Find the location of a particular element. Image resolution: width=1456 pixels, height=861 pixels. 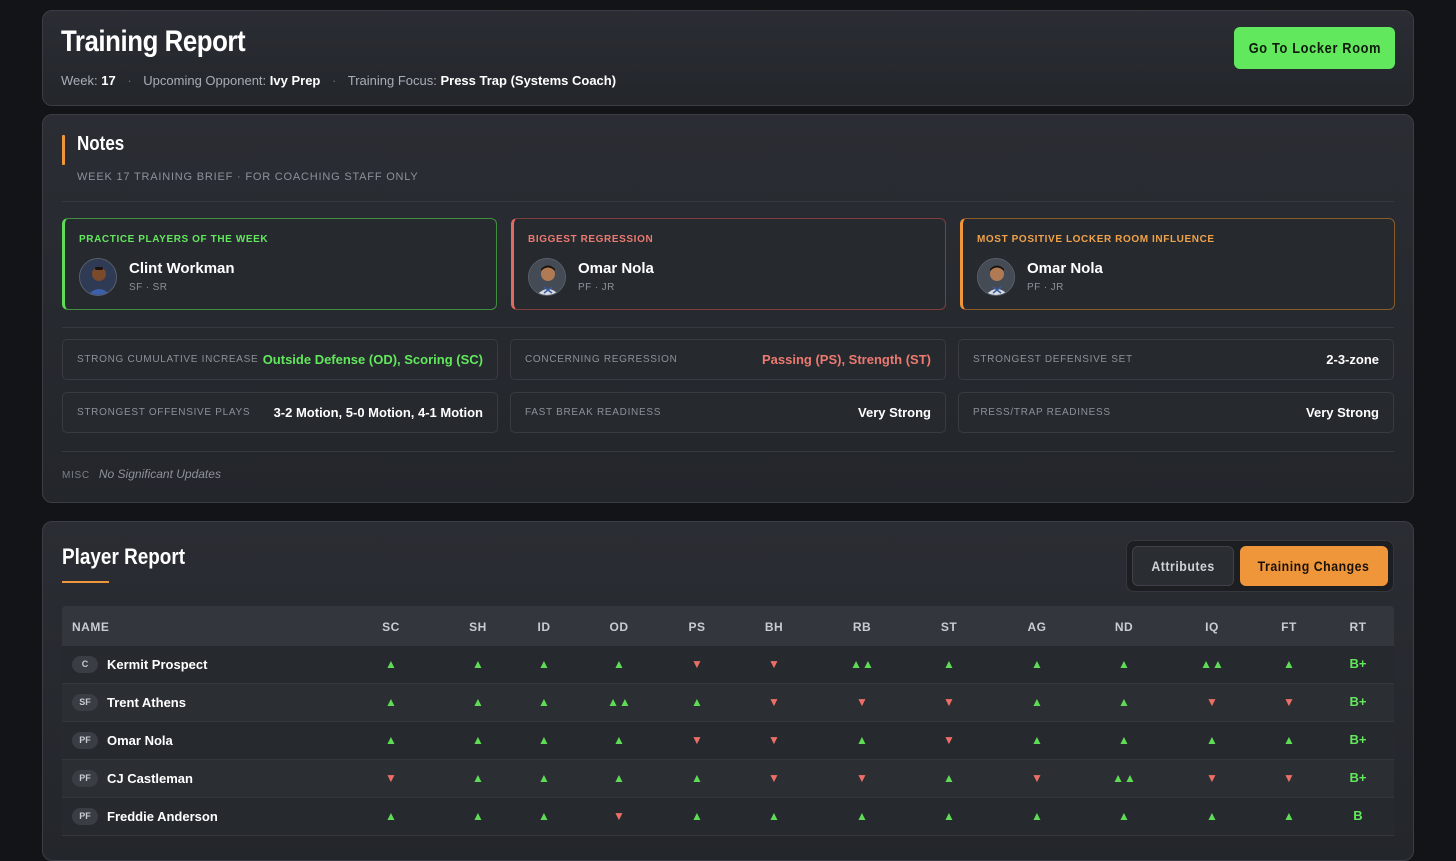

stat-label: STRONGEST OFFENSIVE PLAYS is located at coordinates (164, 412).